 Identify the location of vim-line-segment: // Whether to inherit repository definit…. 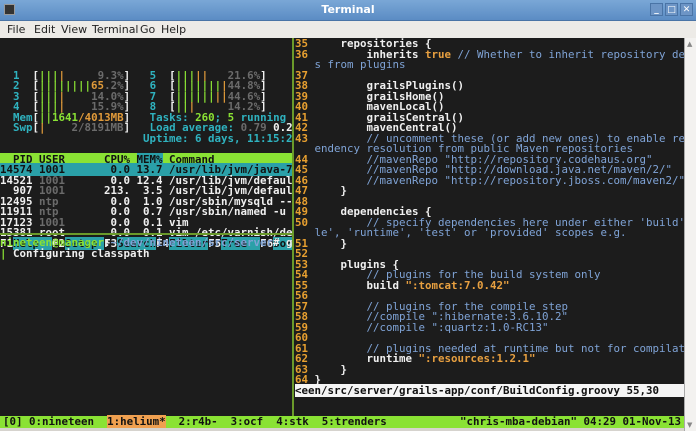
(570, 54).